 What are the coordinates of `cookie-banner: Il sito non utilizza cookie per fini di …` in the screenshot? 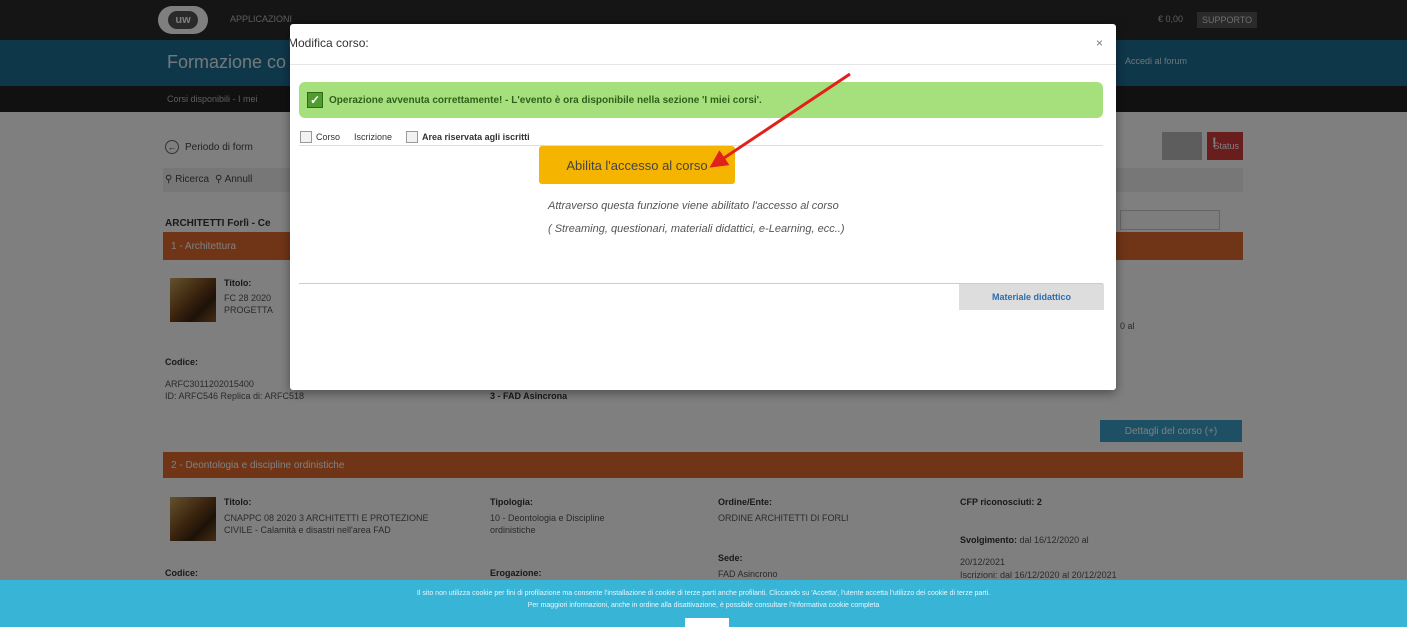 It's located at (703, 603).